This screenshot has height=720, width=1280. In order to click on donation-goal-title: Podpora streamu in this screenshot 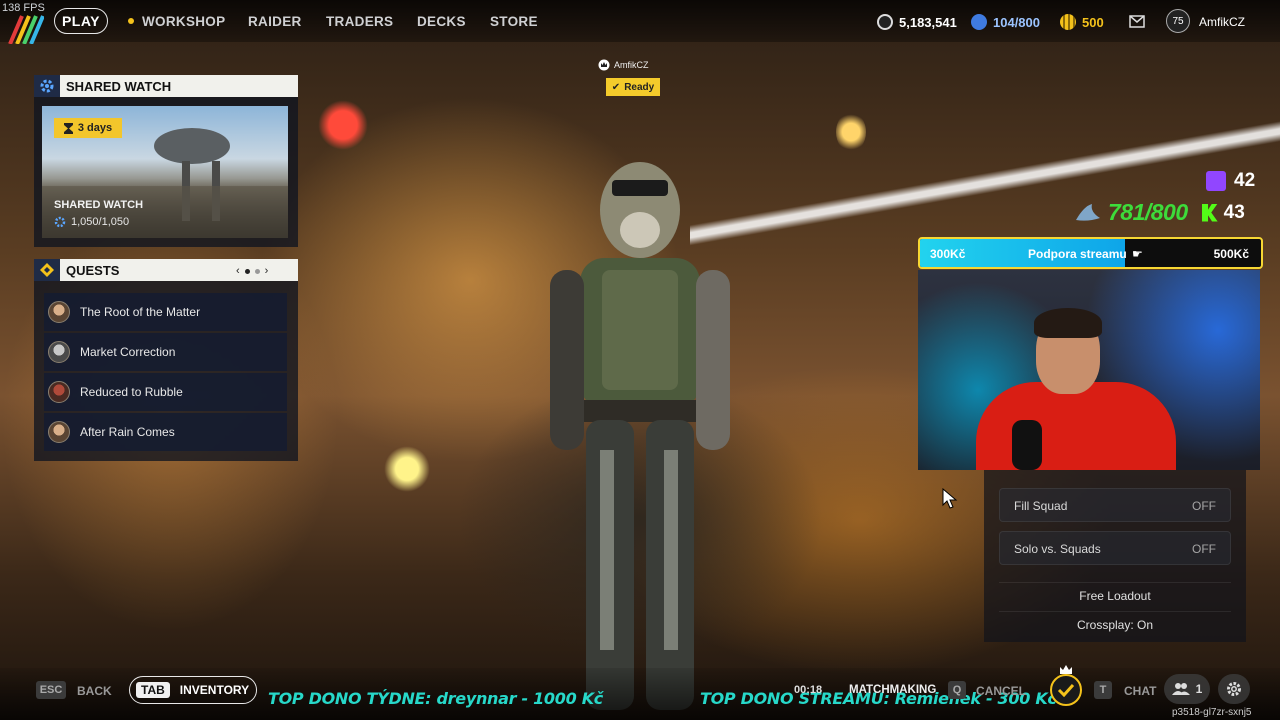, I will do `click(1077, 254)`.